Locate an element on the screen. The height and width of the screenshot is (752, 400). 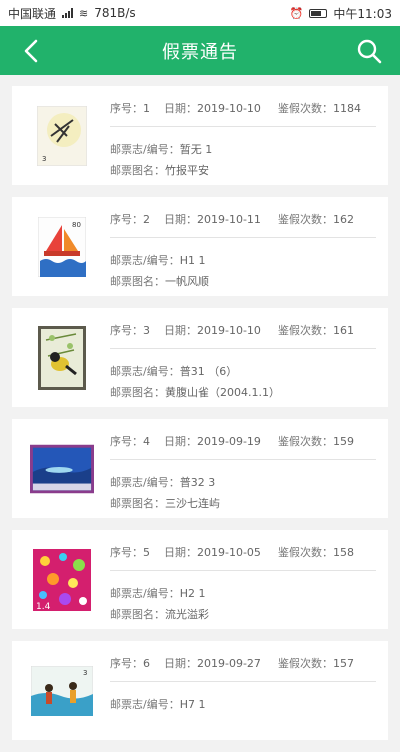
svg-text: 80 is located at coordinates (76, 225).